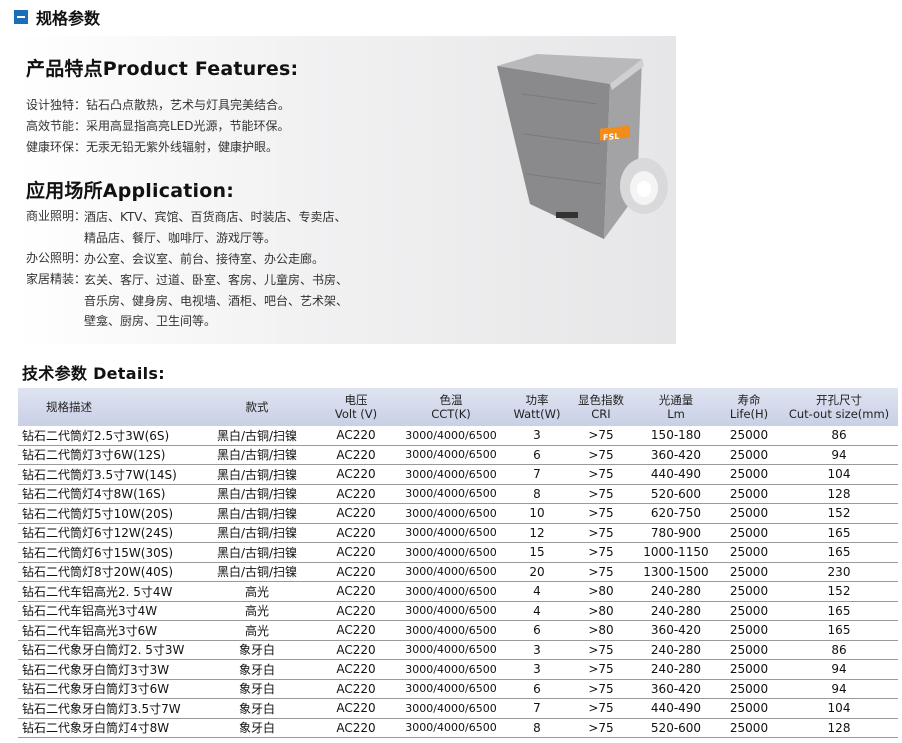 This screenshot has height=743, width=902. I want to click on lumen-cell: 1300-1500, so click(676, 572).